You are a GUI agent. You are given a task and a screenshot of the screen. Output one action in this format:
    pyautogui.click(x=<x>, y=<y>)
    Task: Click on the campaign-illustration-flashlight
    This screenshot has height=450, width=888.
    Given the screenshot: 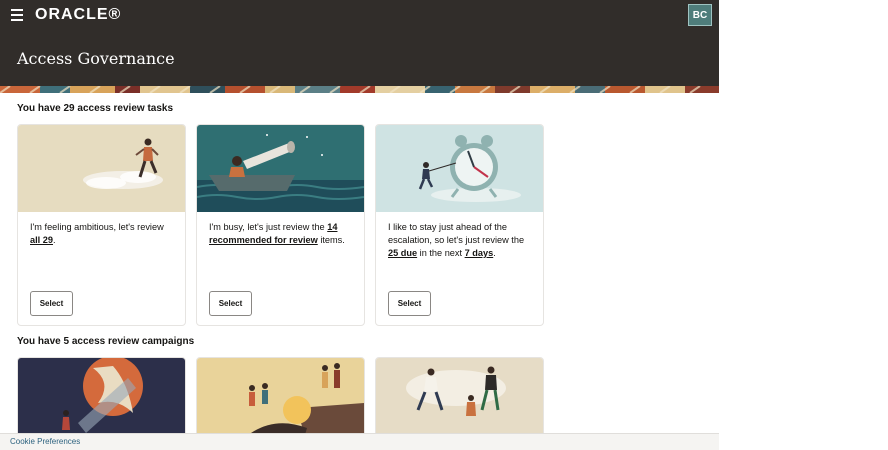 What is the action you would take?
    pyautogui.click(x=101, y=401)
    